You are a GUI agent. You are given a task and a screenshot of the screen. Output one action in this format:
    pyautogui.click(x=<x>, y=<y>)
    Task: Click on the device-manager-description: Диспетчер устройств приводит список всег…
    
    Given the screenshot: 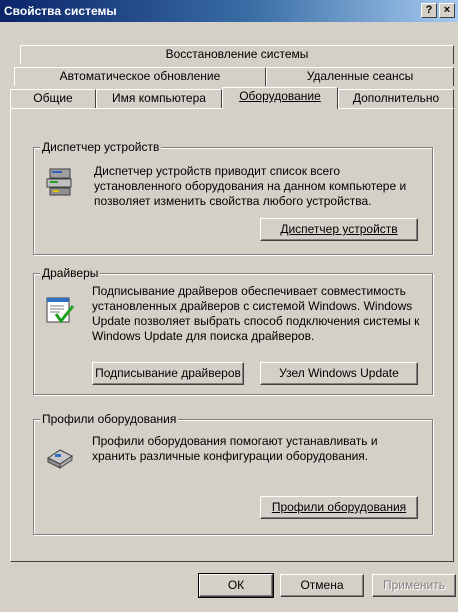 What is the action you would take?
    pyautogui.click(x=250, y=186)
    